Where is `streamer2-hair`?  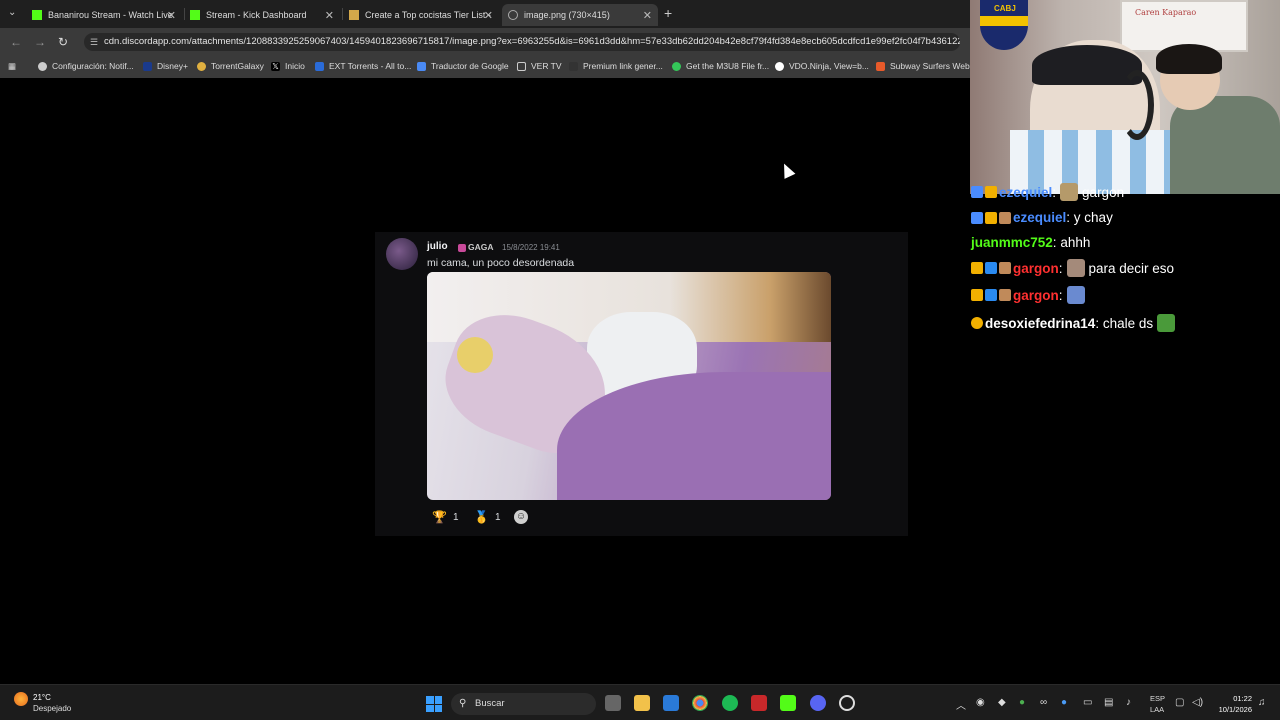
streamer2-hair is located at coordinates (1189, 59).